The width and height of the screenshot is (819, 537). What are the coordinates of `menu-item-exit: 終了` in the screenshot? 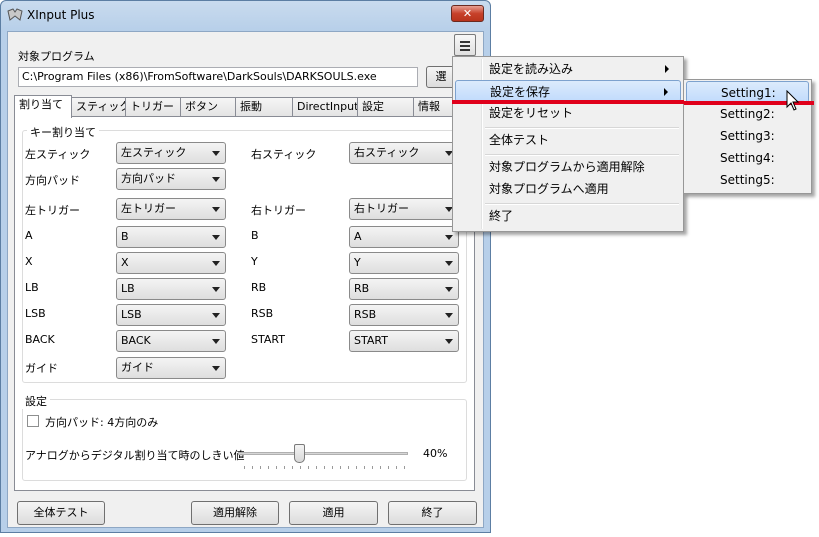 It's located at (568, 216).